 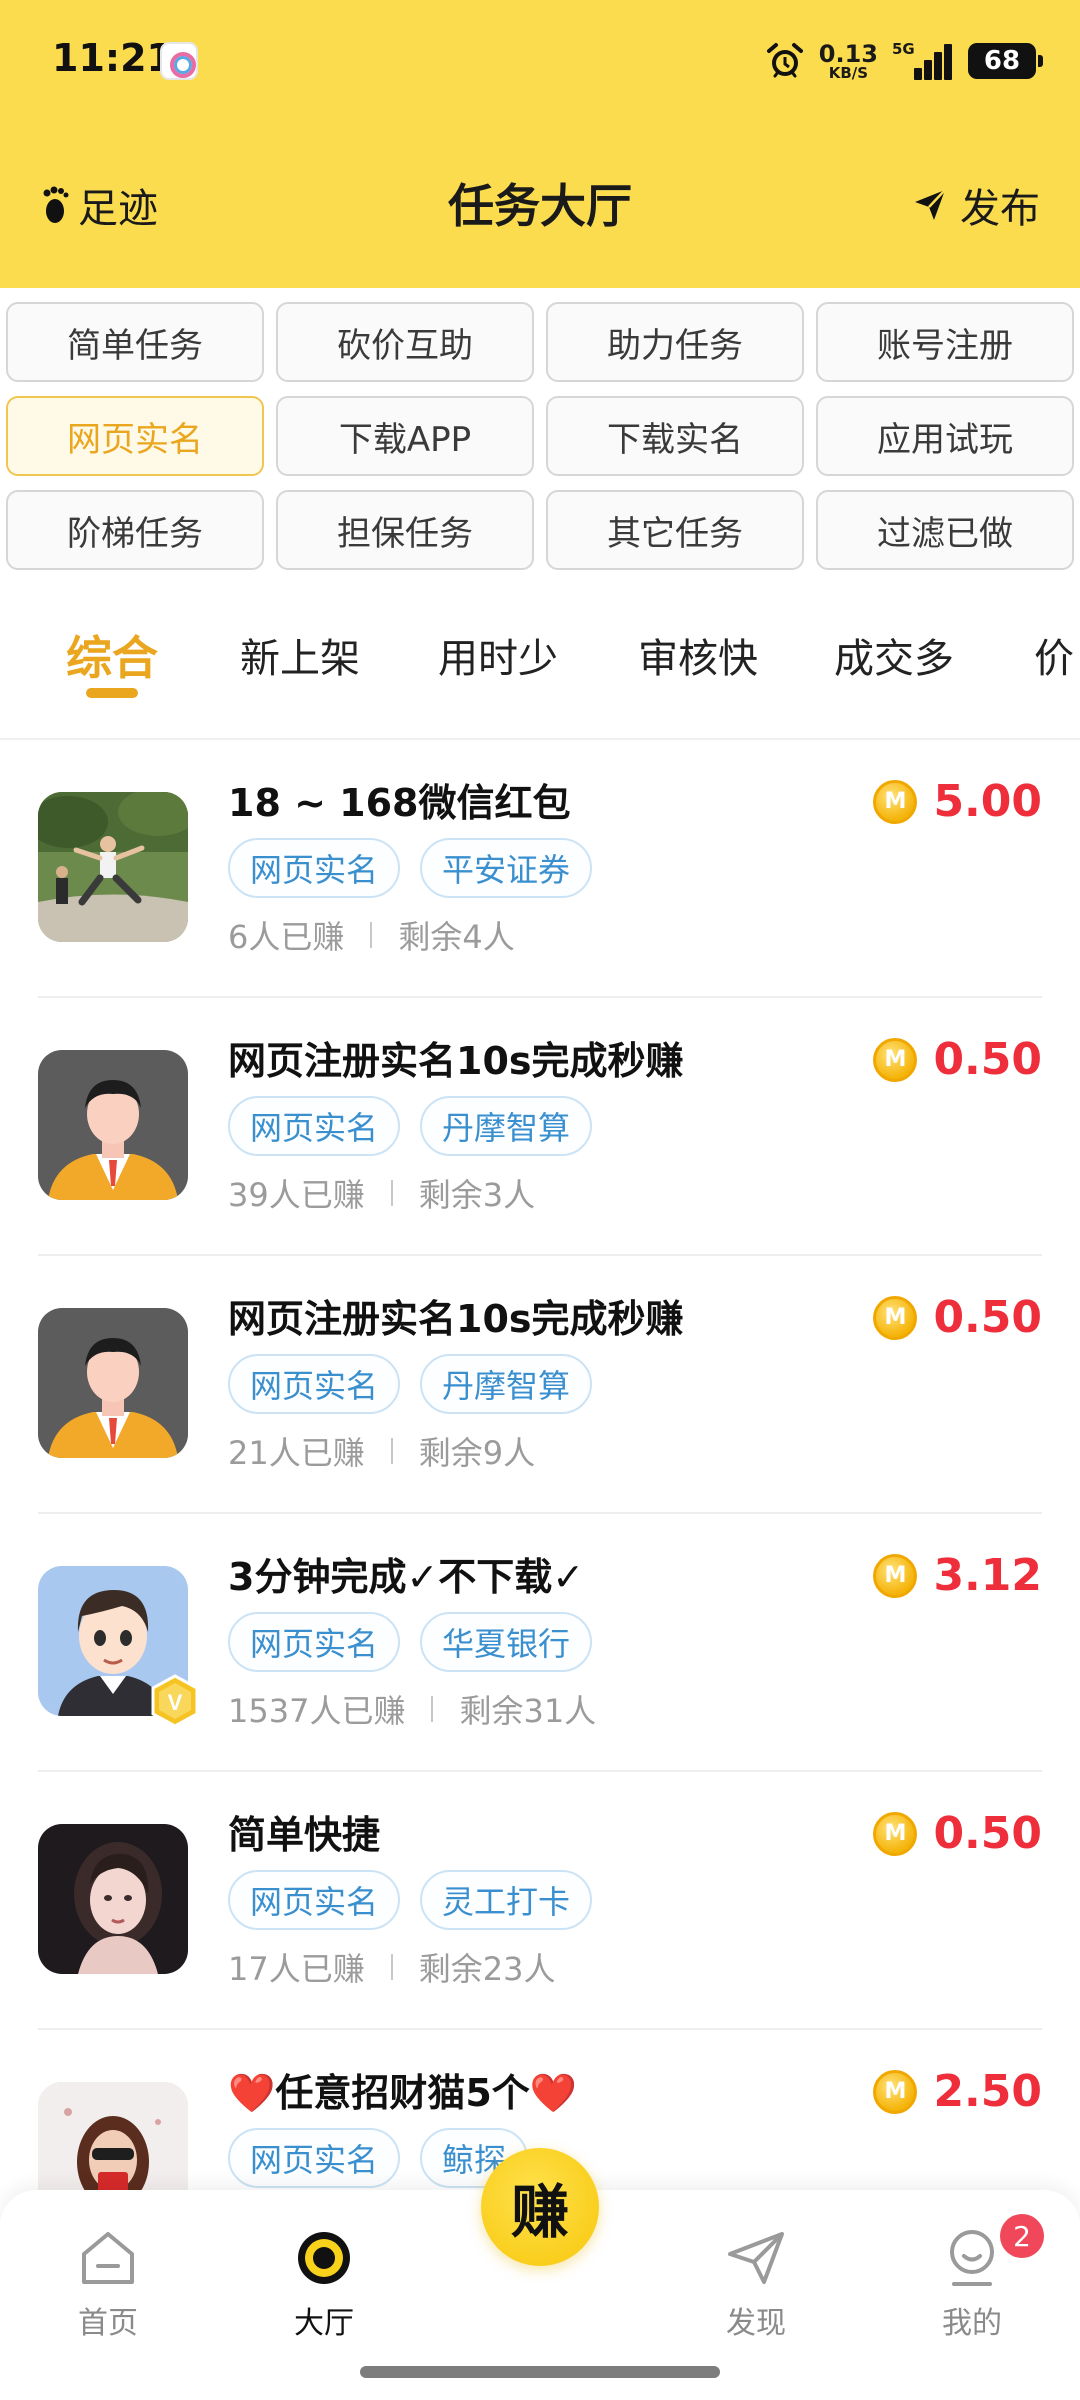 What do you see at coordinates (945, 530) in the screenshot?
I see `category-filter-done: 过滤已做` at bounding box center [945, 530].